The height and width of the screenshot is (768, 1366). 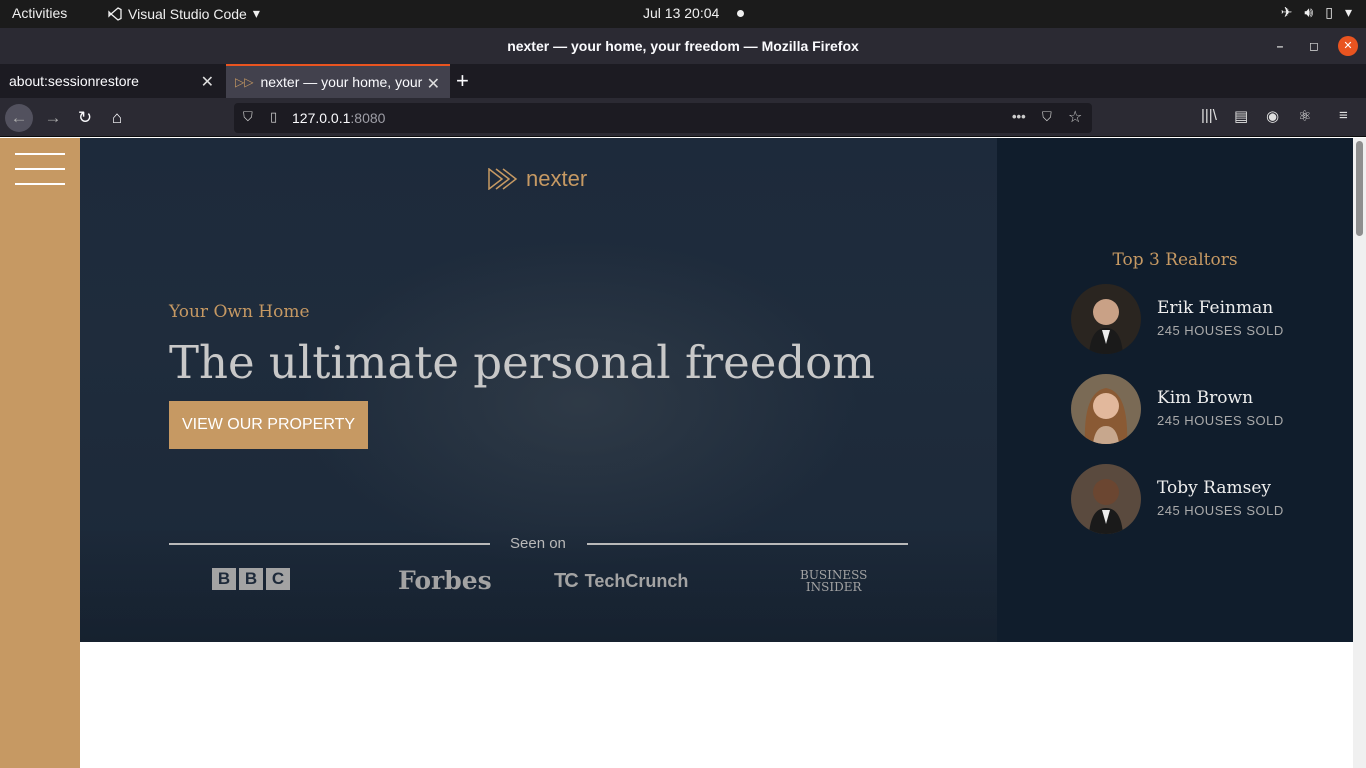 What do you see at coordinates (85, 118) in the screenshot?
I see `reload-button: ↻` at bounding box center [85, 118].